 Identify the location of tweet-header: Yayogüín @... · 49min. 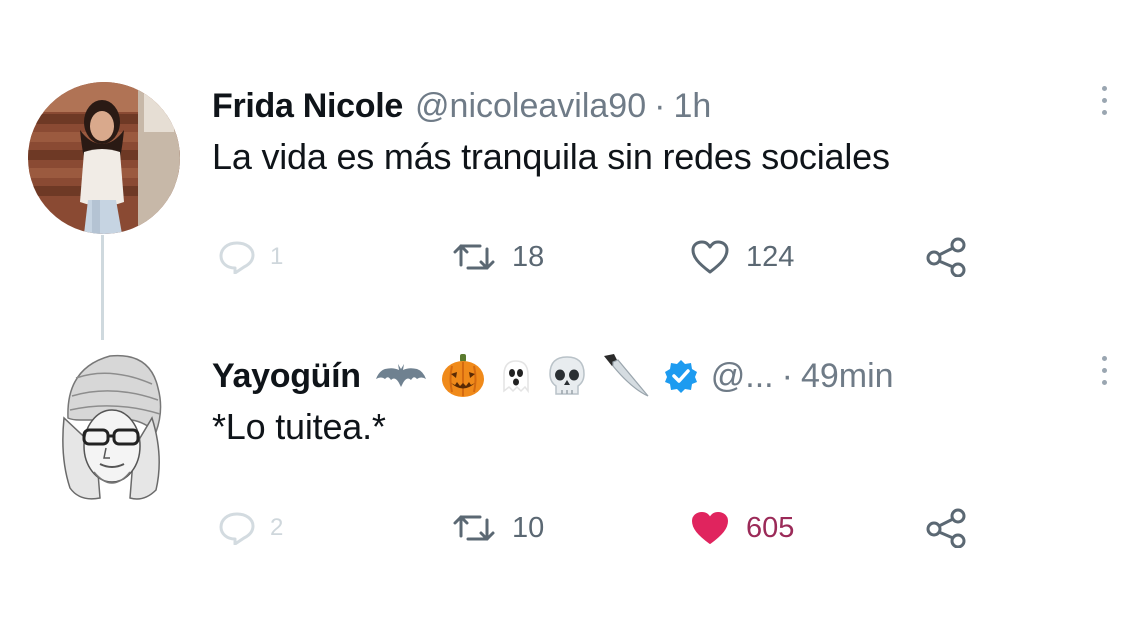
(668, 376).